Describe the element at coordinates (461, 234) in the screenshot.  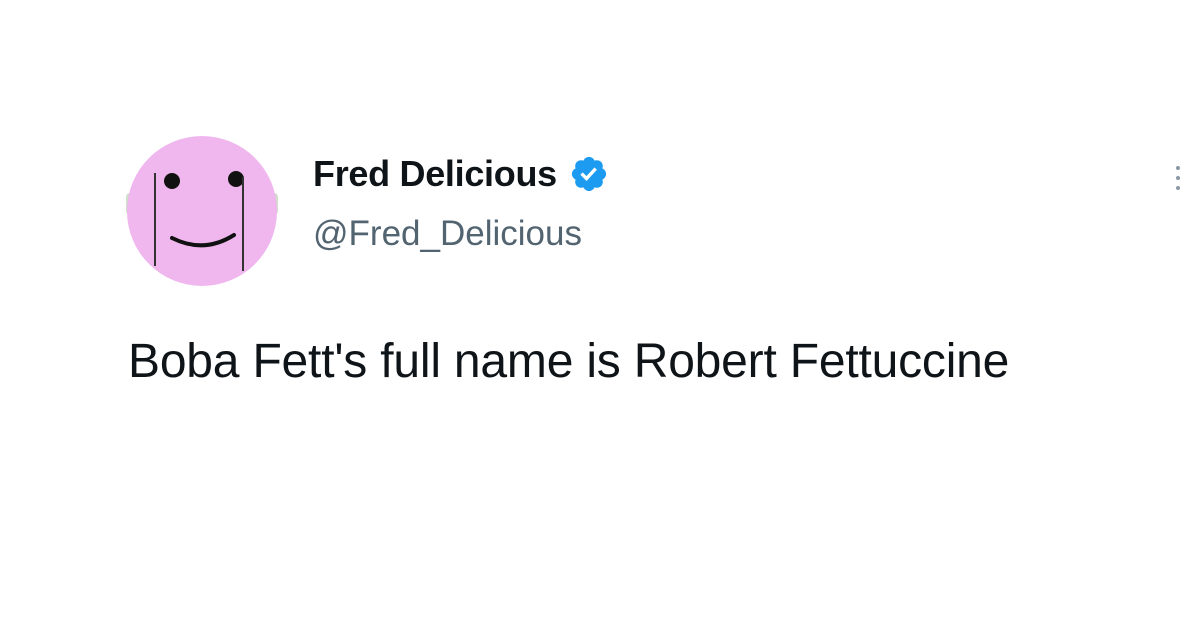
I see `author-handle: @Fred_Delicious` at that location.